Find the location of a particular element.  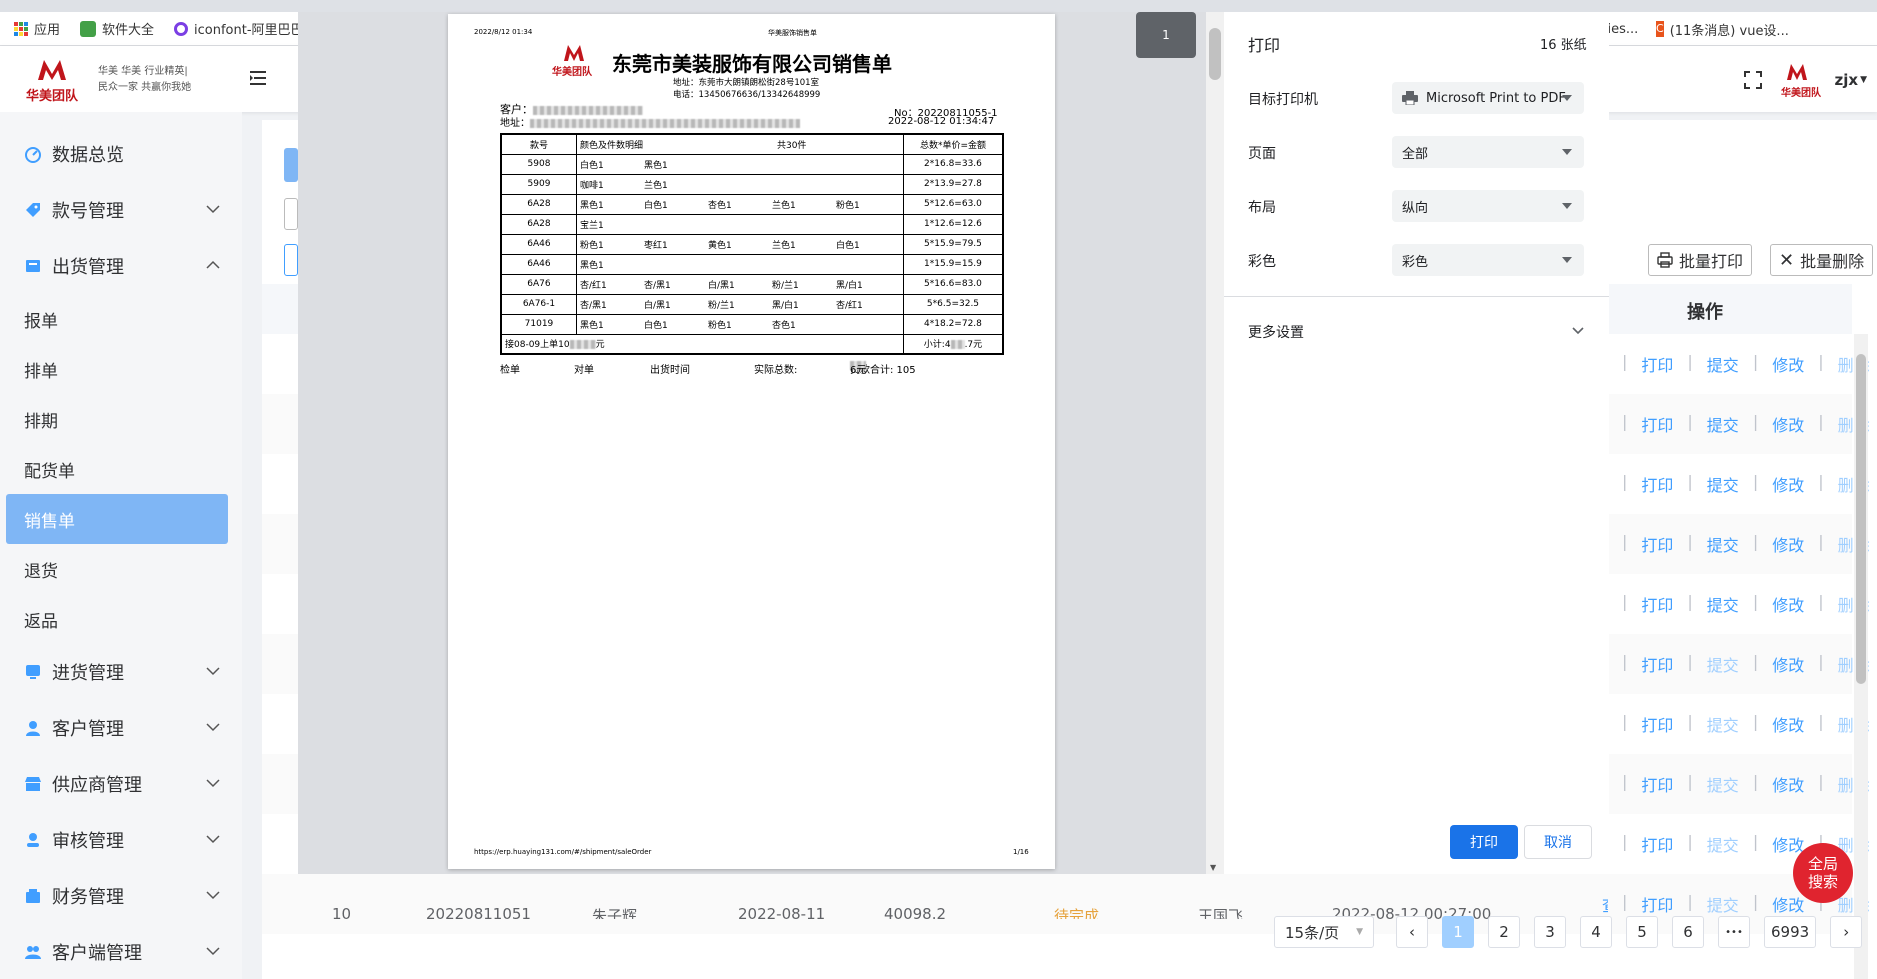

layout-select: 纵向 is located at coordinates (1488, 206).